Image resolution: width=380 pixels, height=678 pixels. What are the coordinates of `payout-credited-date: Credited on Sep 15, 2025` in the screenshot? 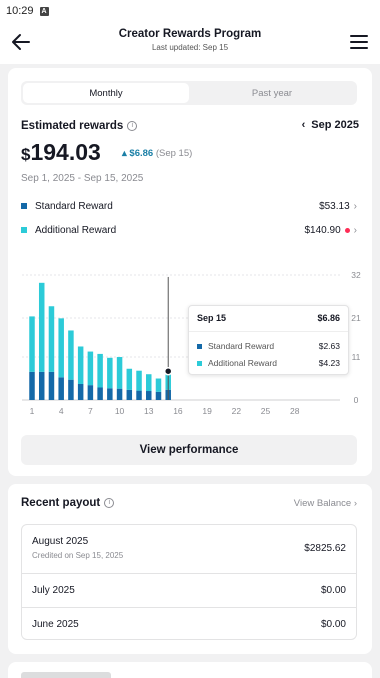 It's located at (78, 555).